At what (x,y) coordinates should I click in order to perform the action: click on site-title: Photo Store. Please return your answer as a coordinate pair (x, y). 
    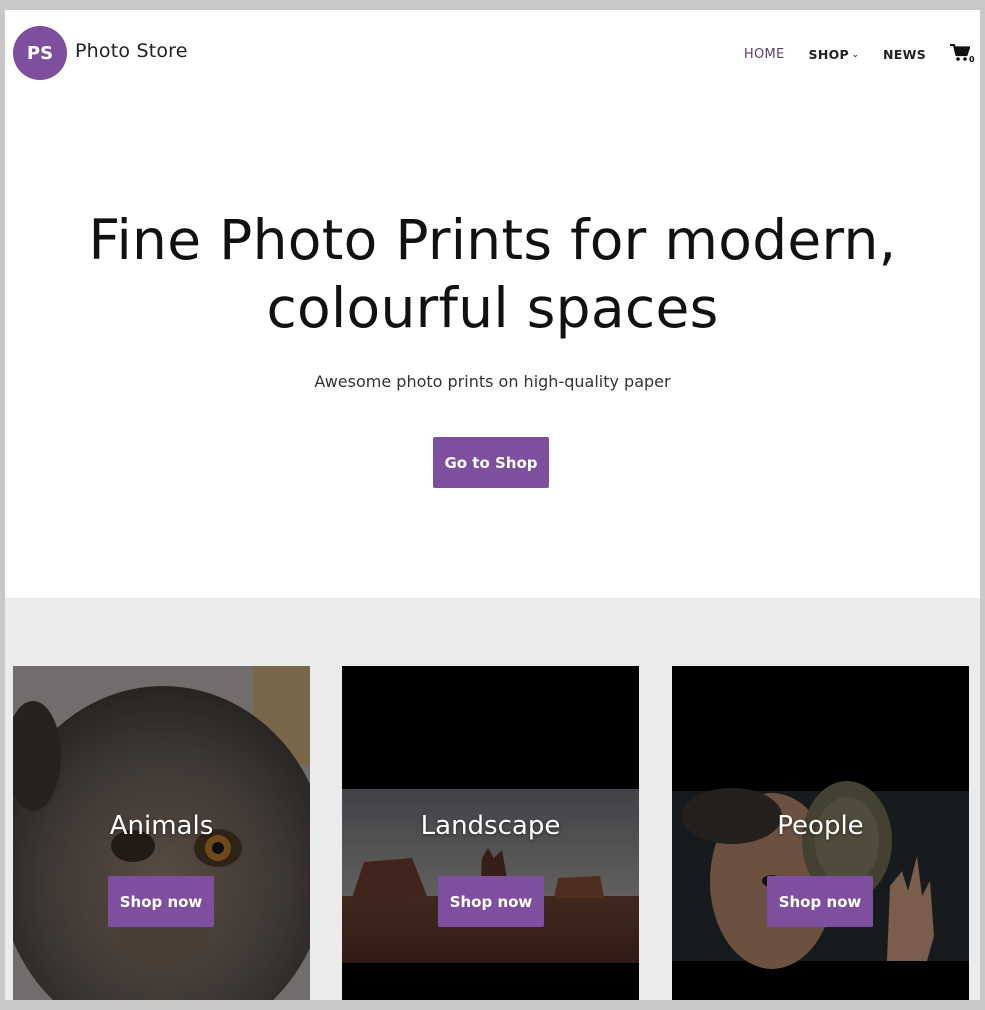
    Looking at the image, I should click on (131, 51).